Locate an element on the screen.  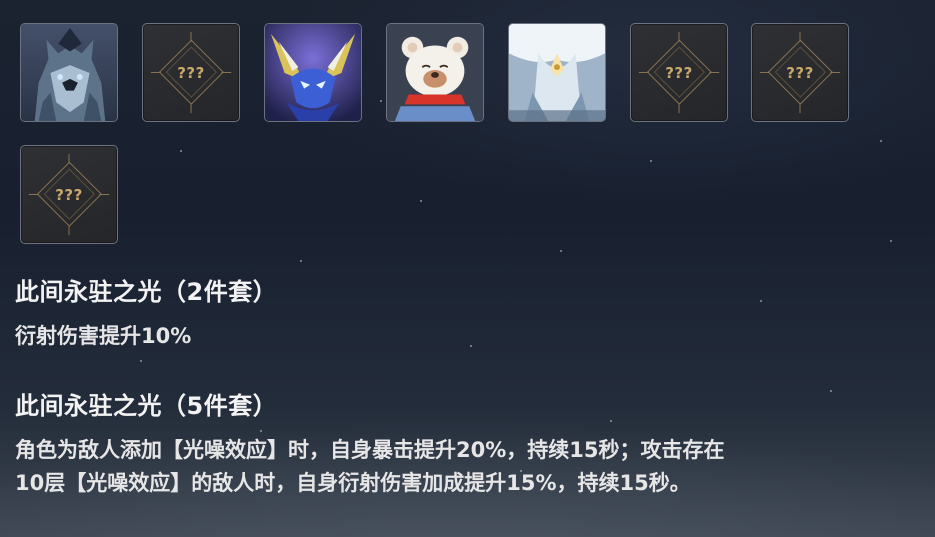
winged-mask-portrait-icon is located at coordinates (313, 72).